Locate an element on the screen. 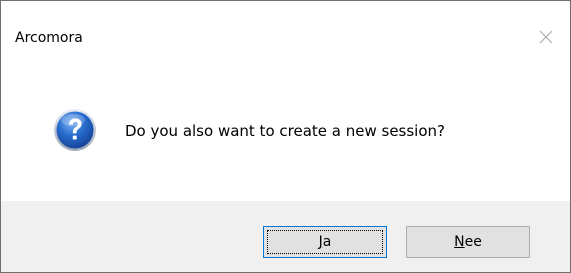 Image resolution: width=571 pixels, height=273 pixels. no-button-label: Nee is located at coordinates (468, 242).